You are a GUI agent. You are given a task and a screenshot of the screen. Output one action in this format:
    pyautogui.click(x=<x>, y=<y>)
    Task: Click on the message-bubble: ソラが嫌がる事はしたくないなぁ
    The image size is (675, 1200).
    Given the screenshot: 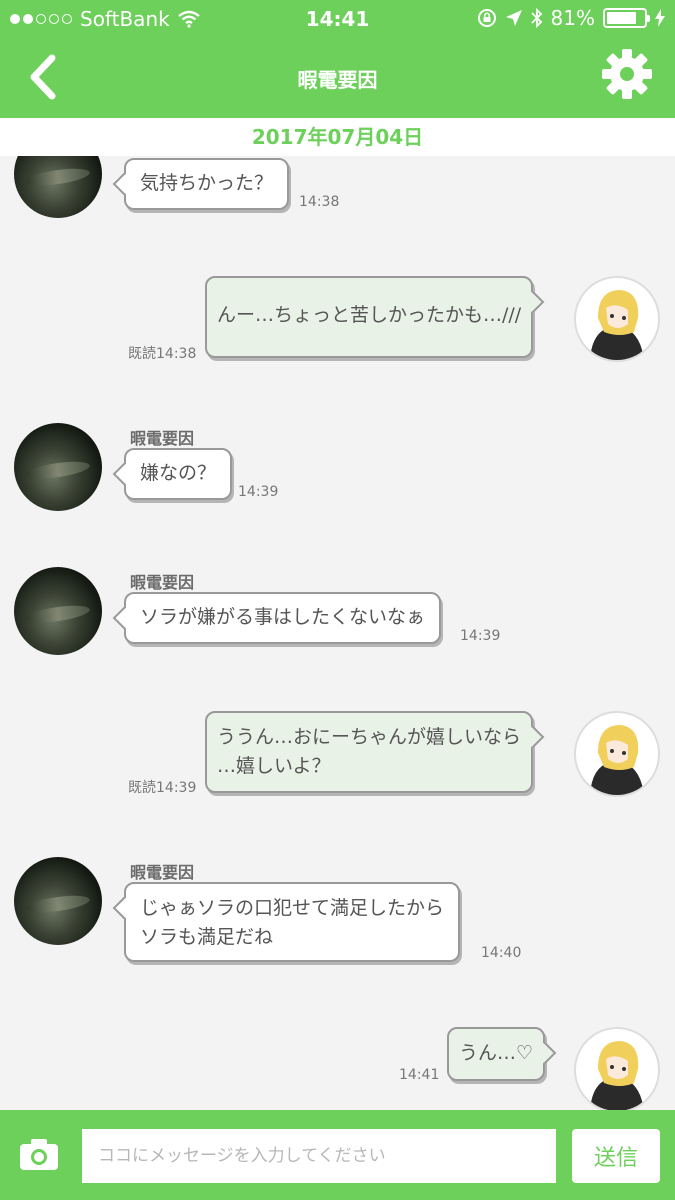 What is the action you would take?
    pyautogui.click(x=283, y=618)
    